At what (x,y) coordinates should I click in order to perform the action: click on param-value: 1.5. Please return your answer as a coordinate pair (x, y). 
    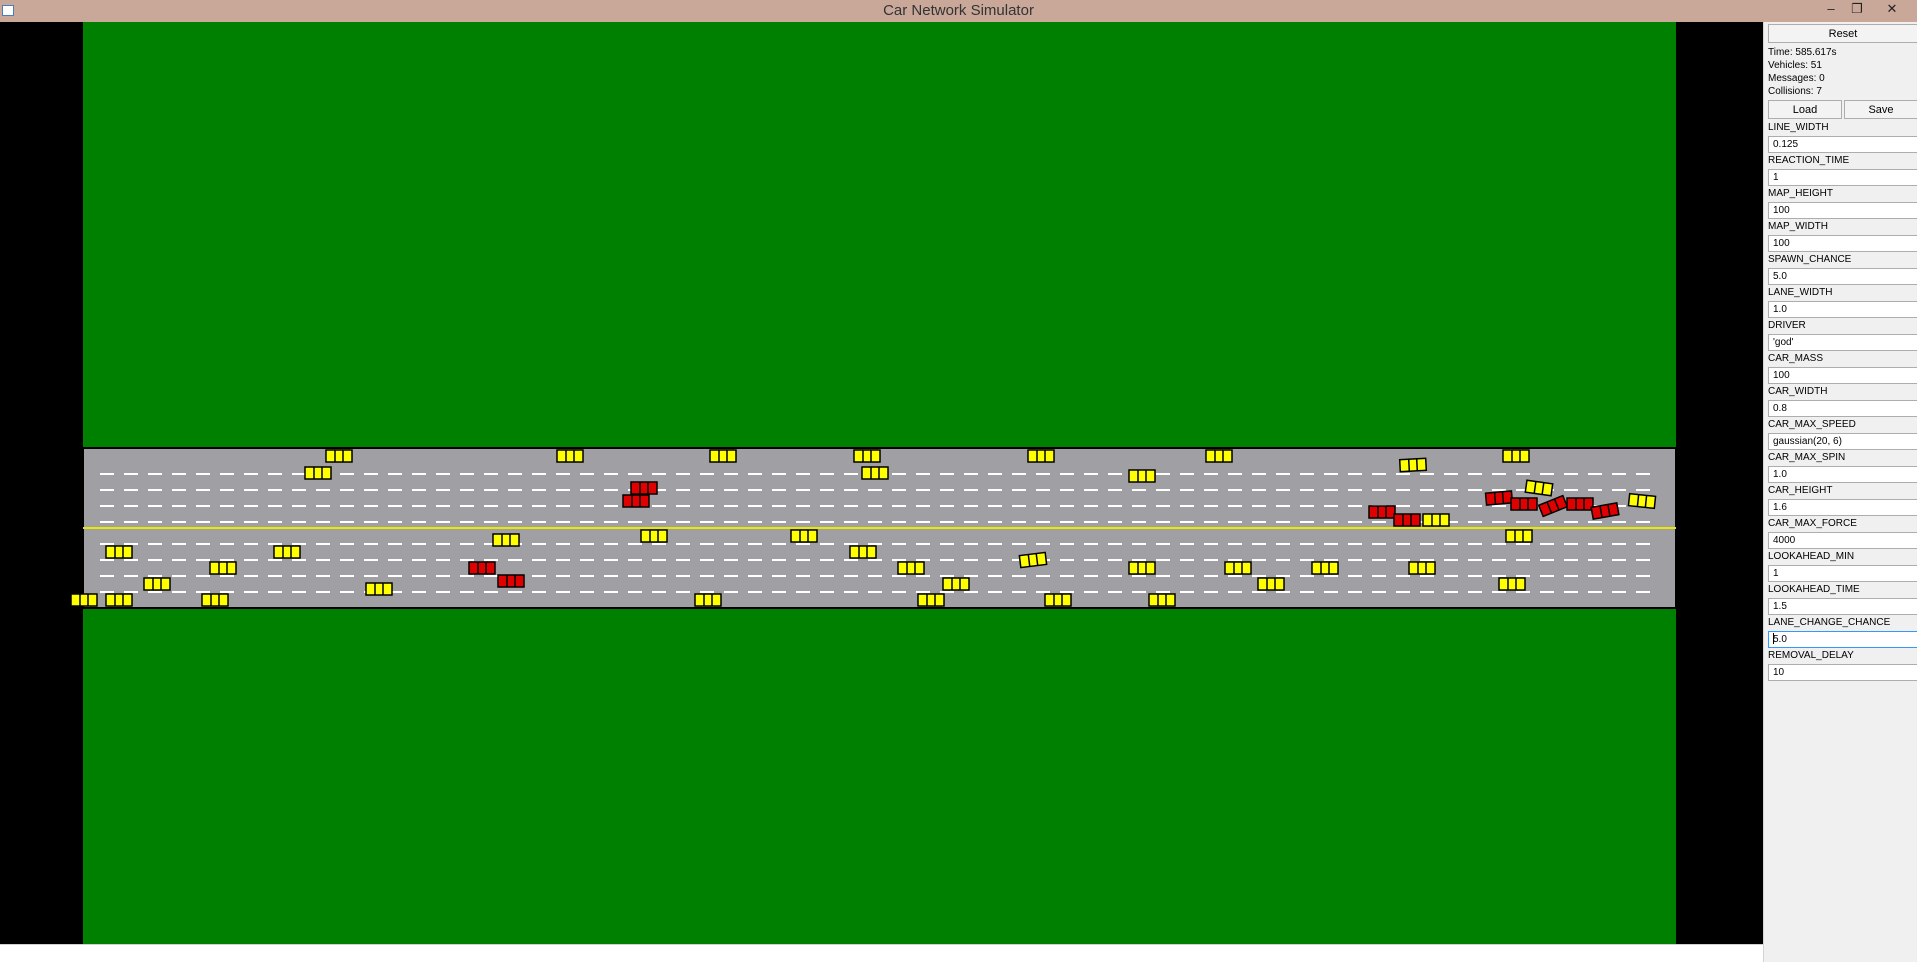
    Looking at the image, I should click on (1780, 606).